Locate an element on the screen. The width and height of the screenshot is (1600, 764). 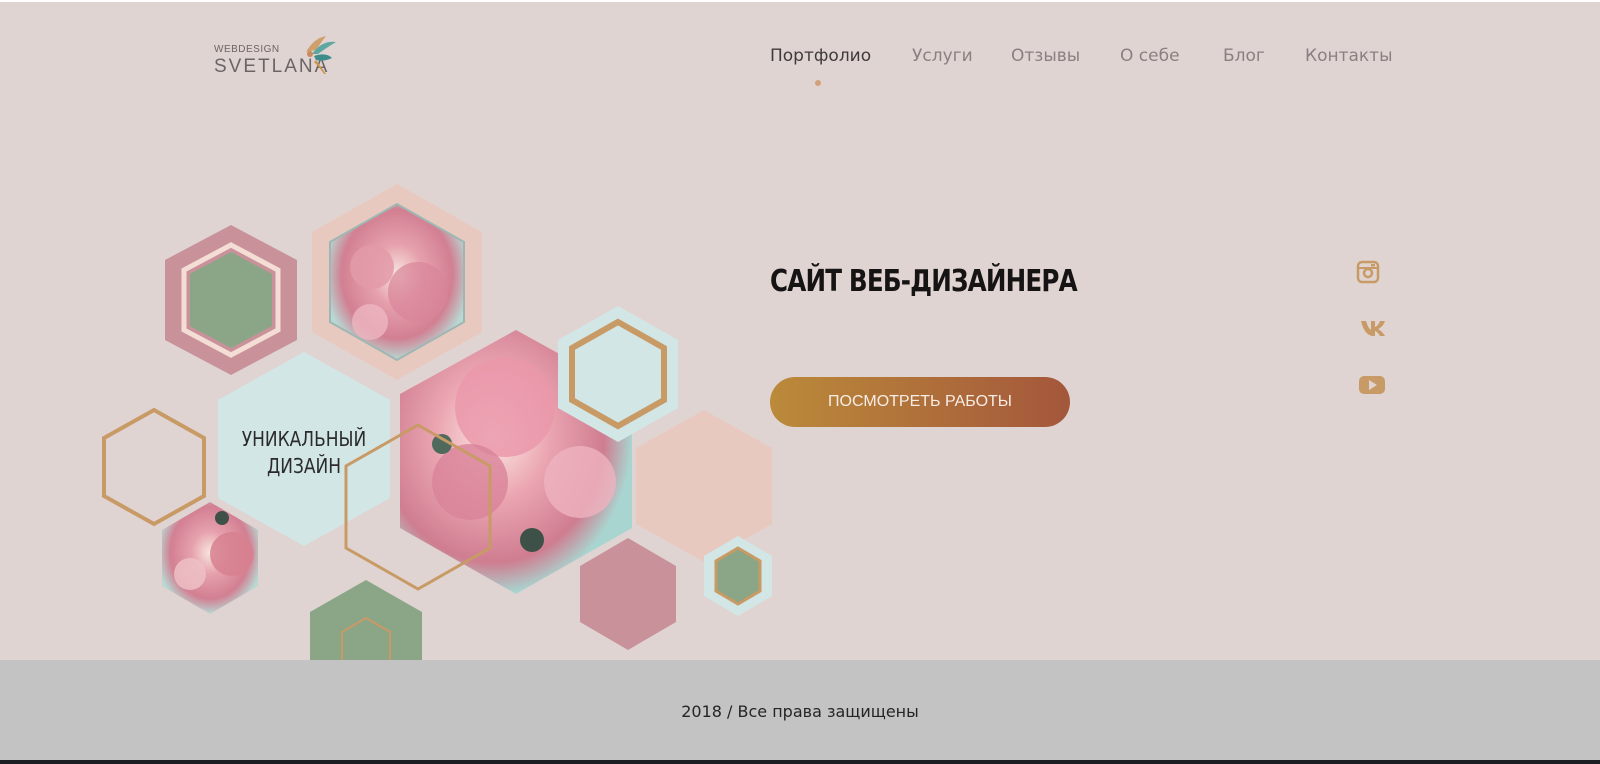
page-title: САЙТ ВЕБ-ДИЗАЙНЕРА is located at coordinates (924, 281).